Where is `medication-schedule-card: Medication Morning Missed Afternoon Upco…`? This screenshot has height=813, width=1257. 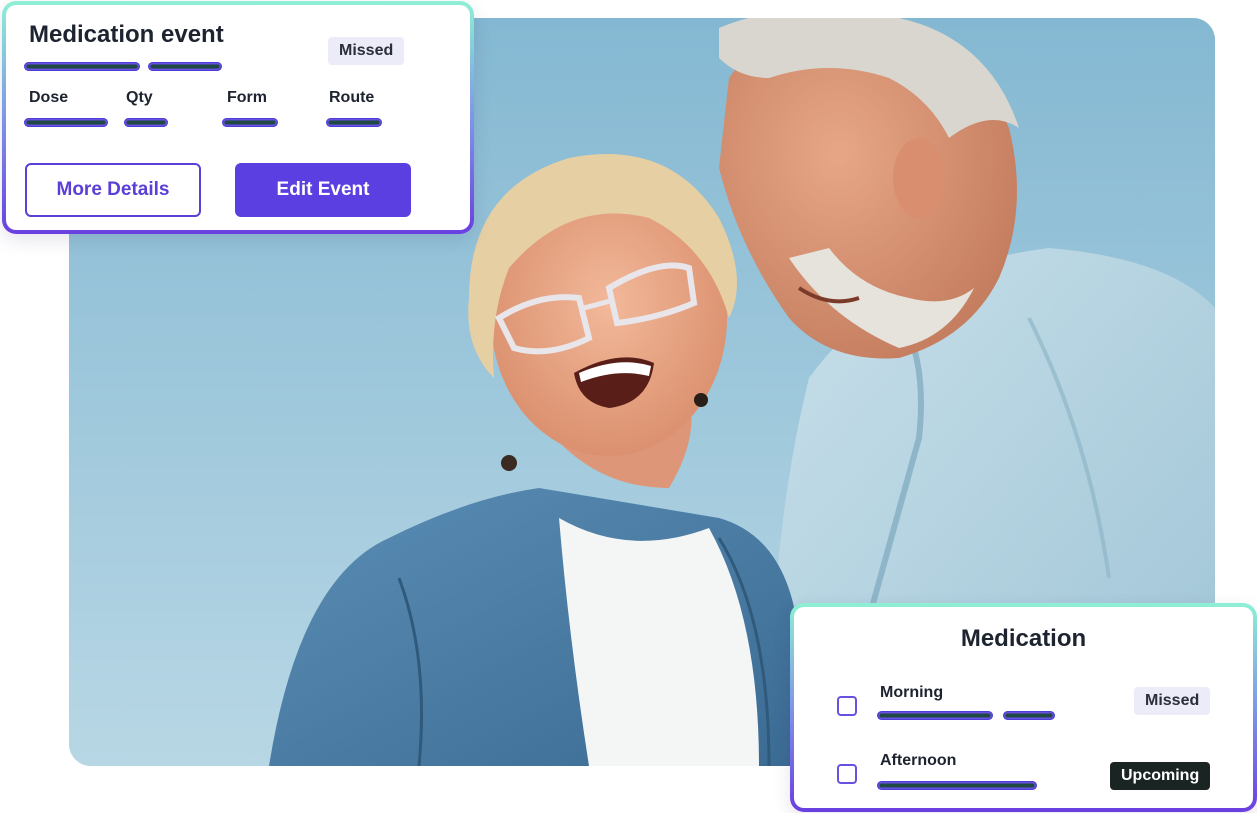 medication-schedule-card: Medication Morning Missed Afternoon Upco… is located at coordinates (1023, 707).